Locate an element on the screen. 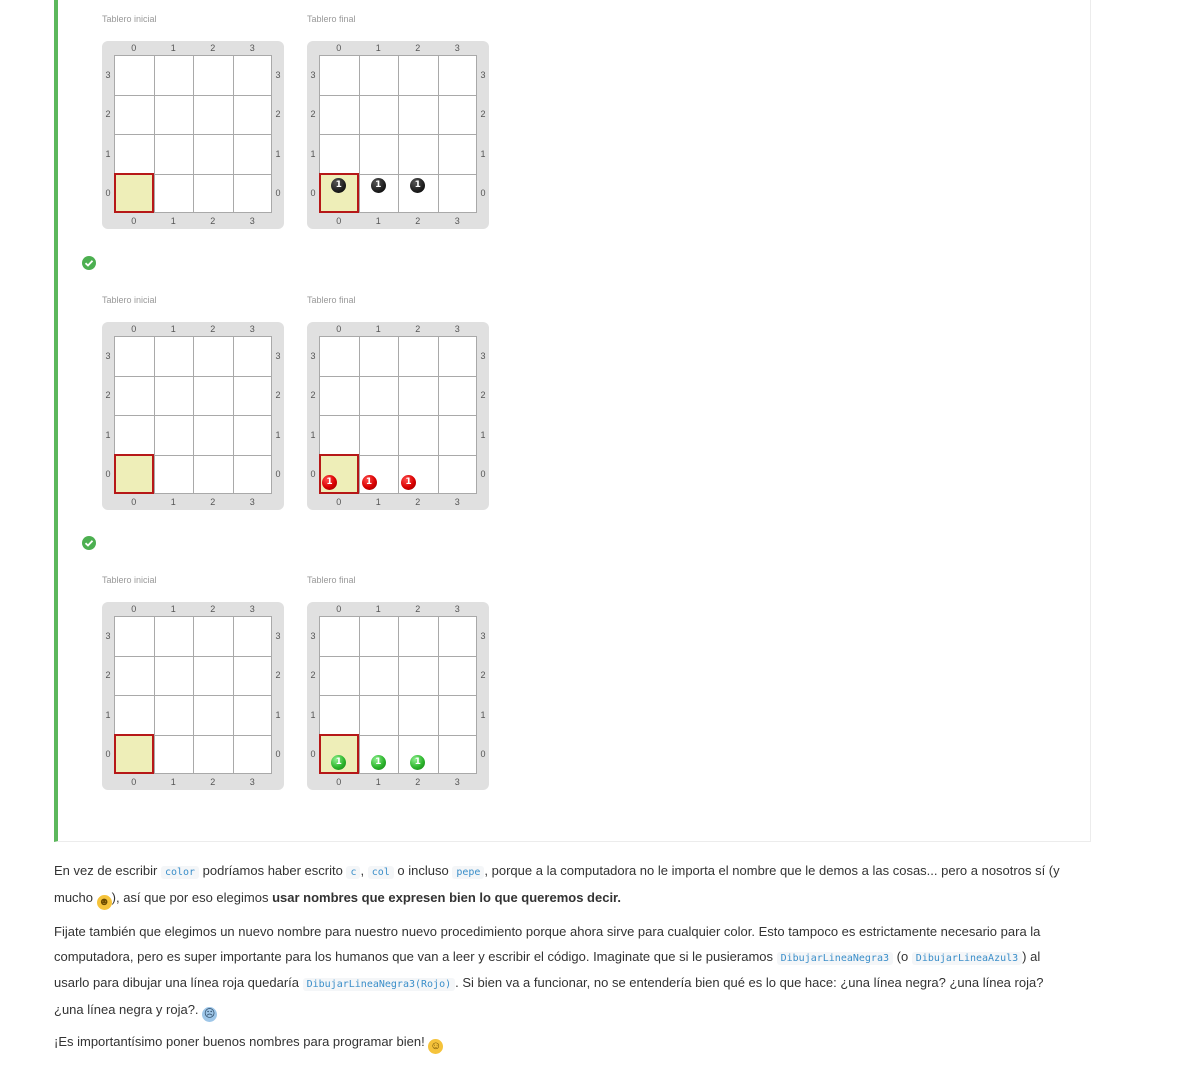 Image resolution: width=1179 pixels, height=1065 pixels. code-c: c is located at coordinates (353, 872).